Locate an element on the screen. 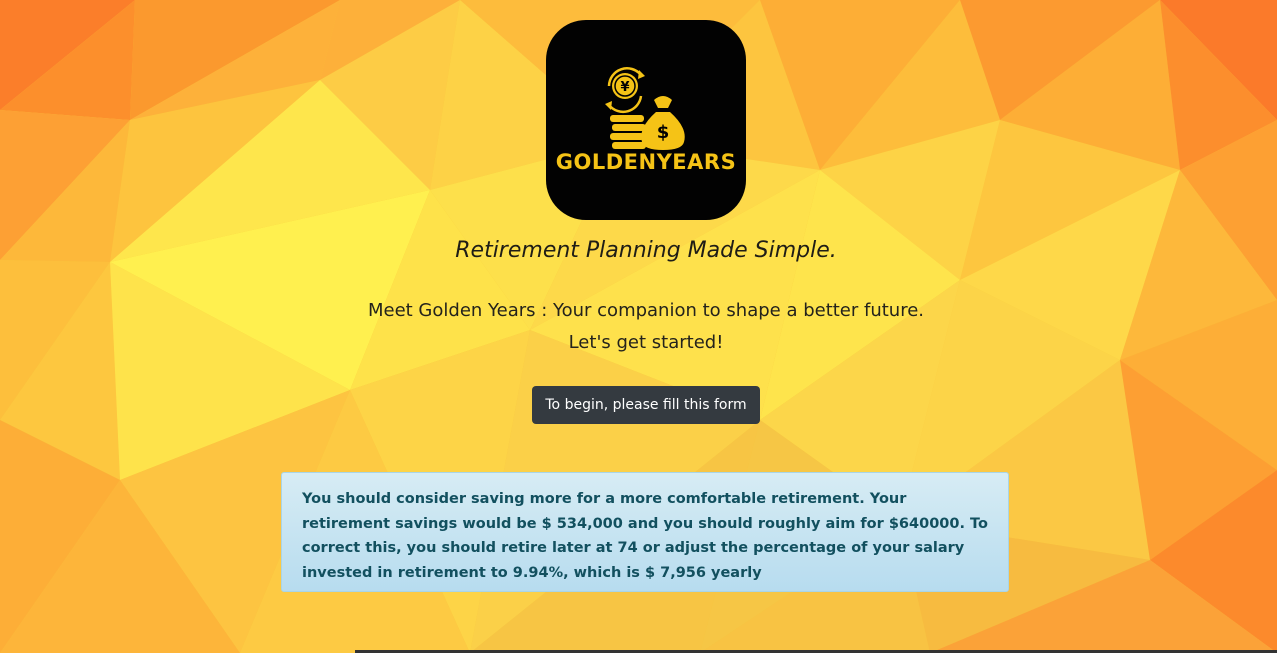 The image size is (1277, 653). get-started-text: Let's get started! is located at coordinates (646, 342).